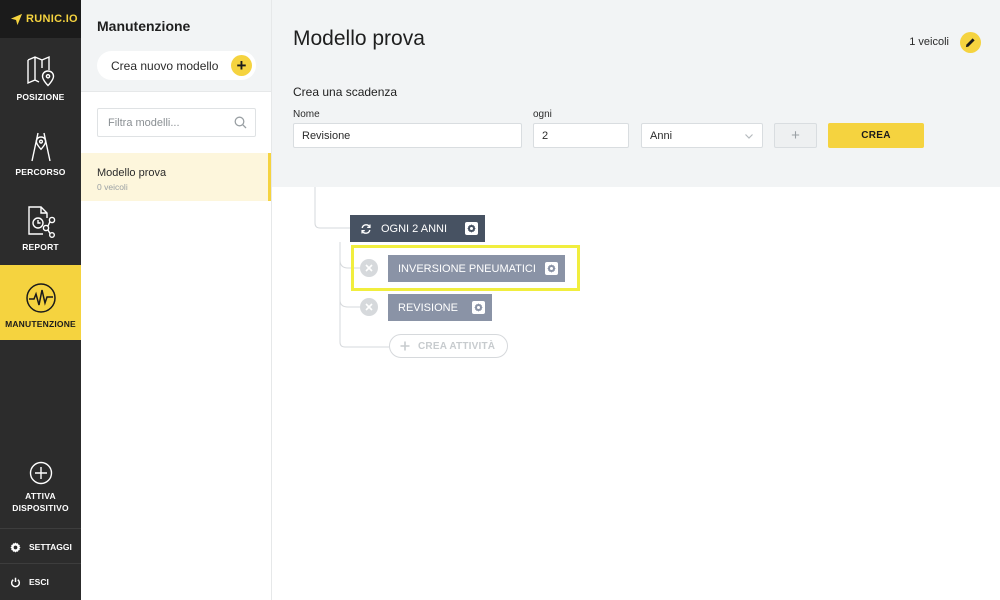 This screenshot has width=1000, height=600. I want to click on plus-icon, so click(405, 346).